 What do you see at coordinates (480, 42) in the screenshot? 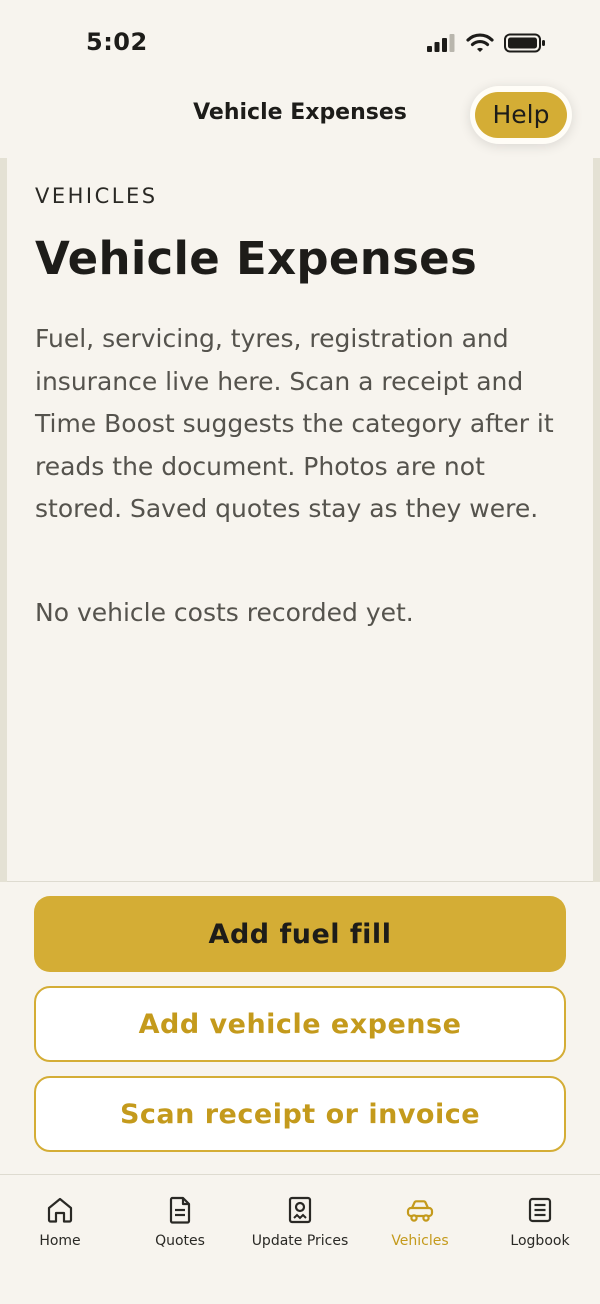
I see `wifi-icon` at bounding box center [480, 42].